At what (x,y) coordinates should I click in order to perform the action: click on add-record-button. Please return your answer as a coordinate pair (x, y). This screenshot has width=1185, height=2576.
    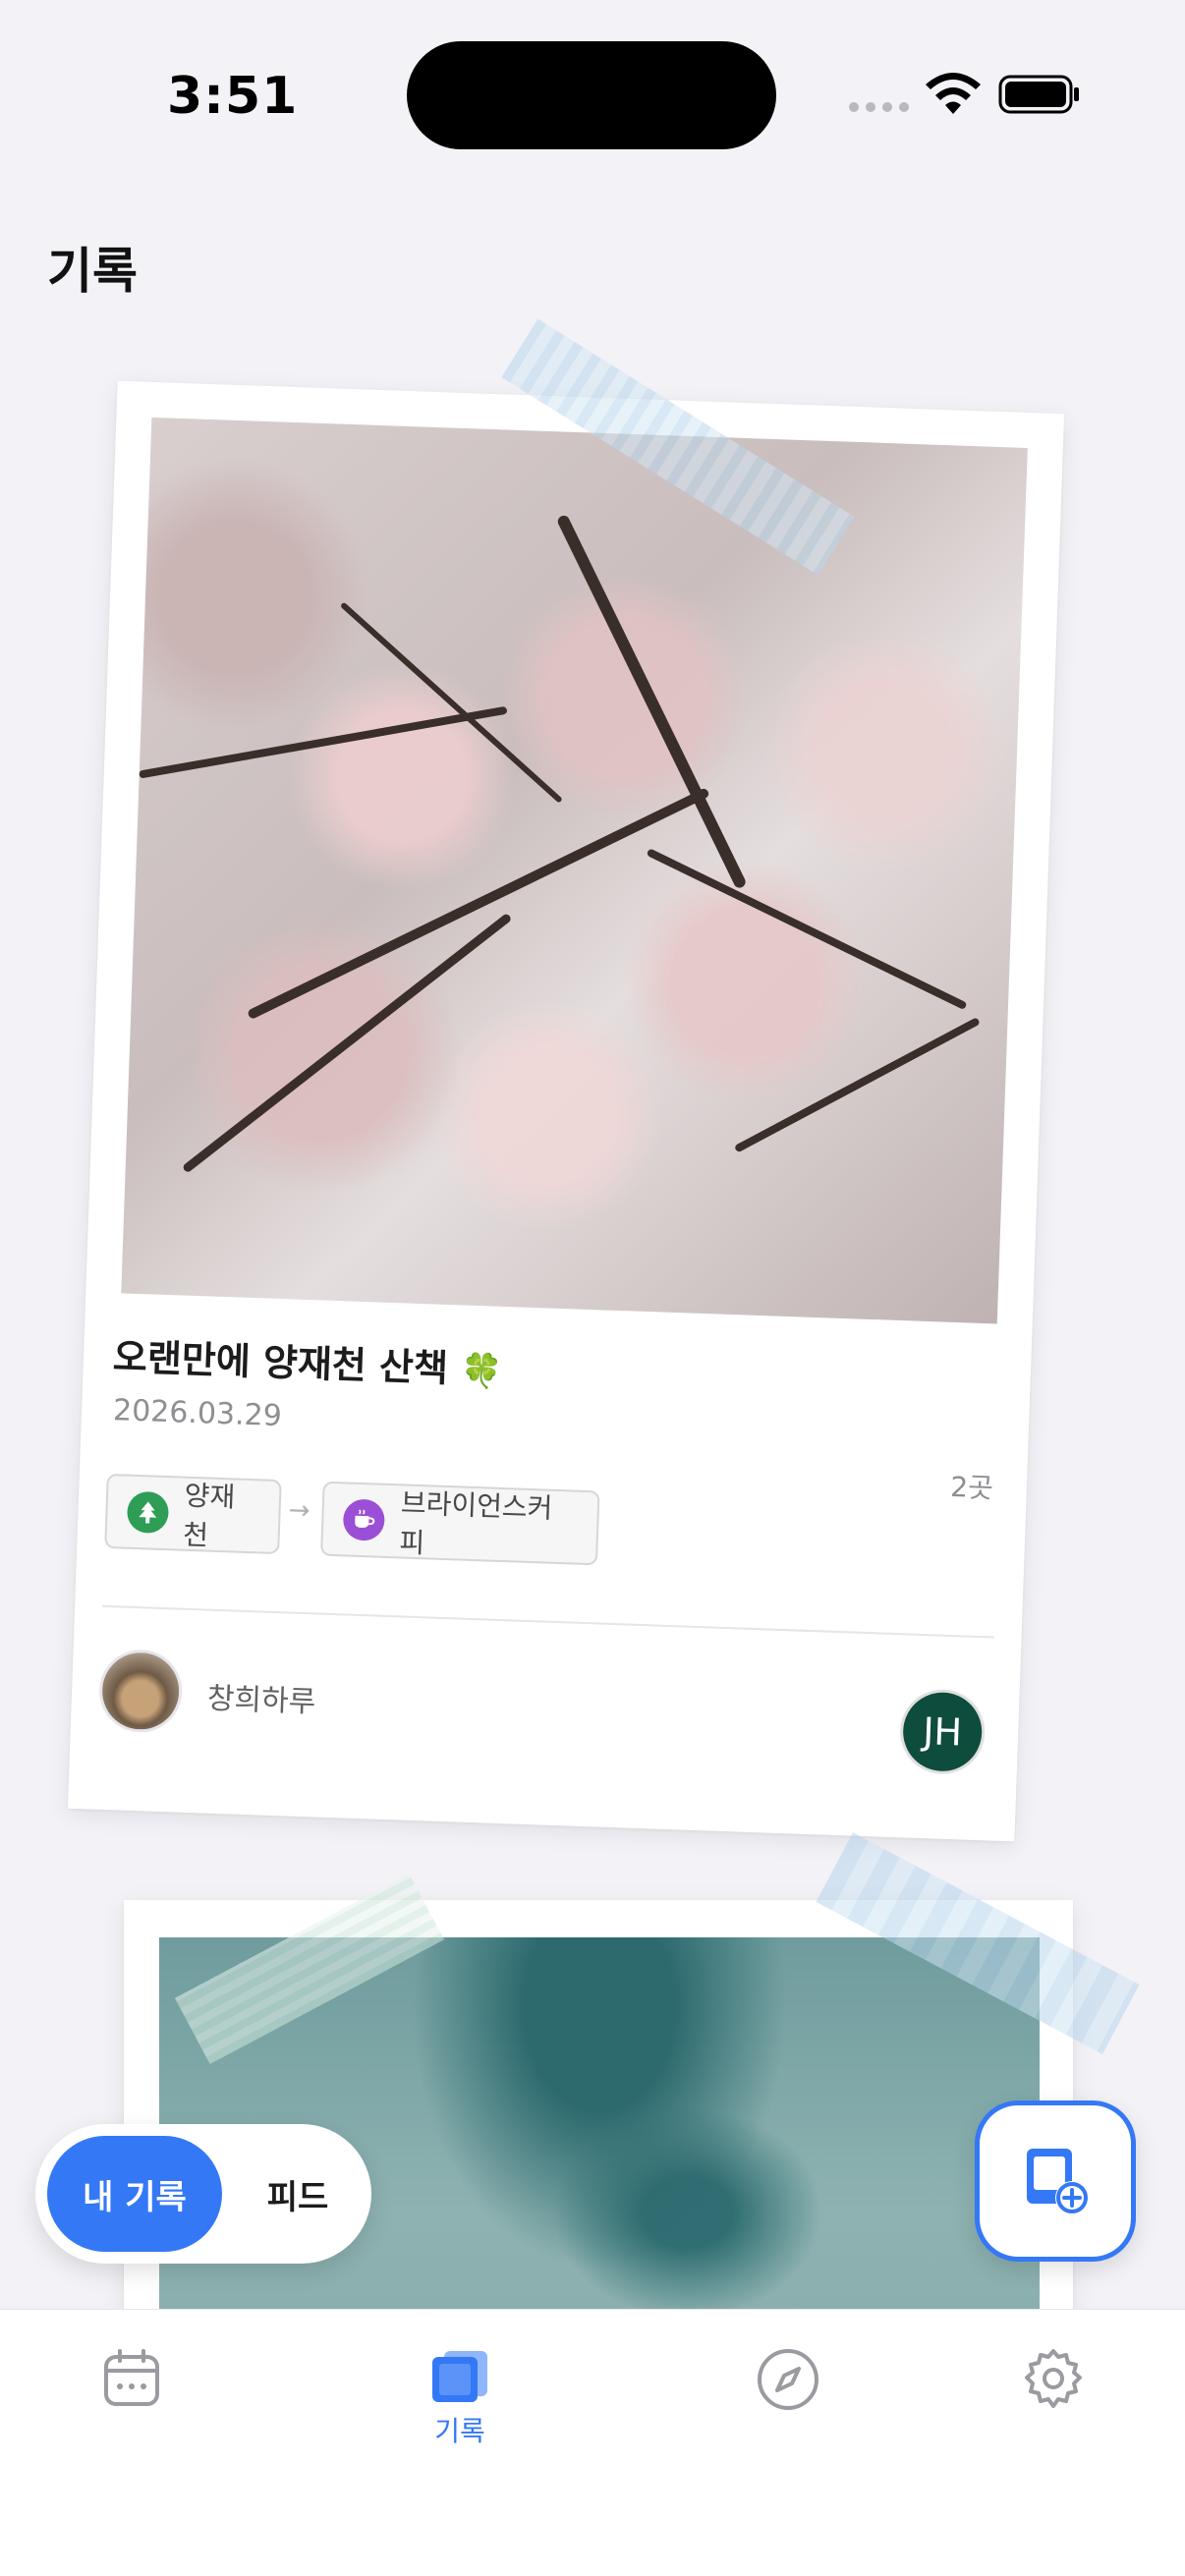
    Looking at the image, I should click on (1056, 2181).